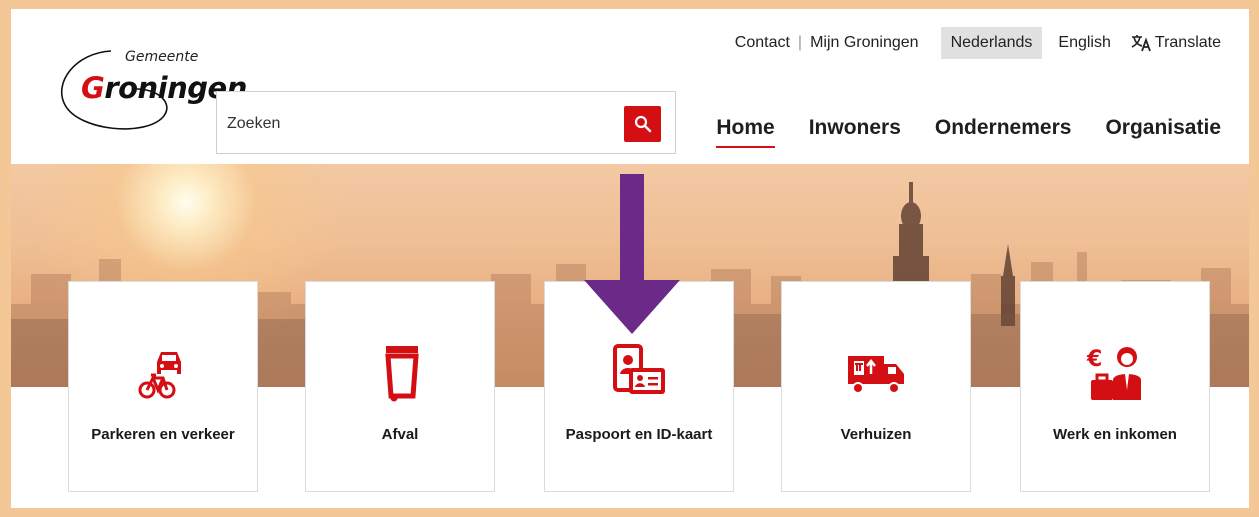 Image resolution: width=1259 pixels, height=517 pixels. What do you see at coordinates (991, 43) in the screenshot?
I see `language-dutch: Nederlands` at bounding box center [991, 43].